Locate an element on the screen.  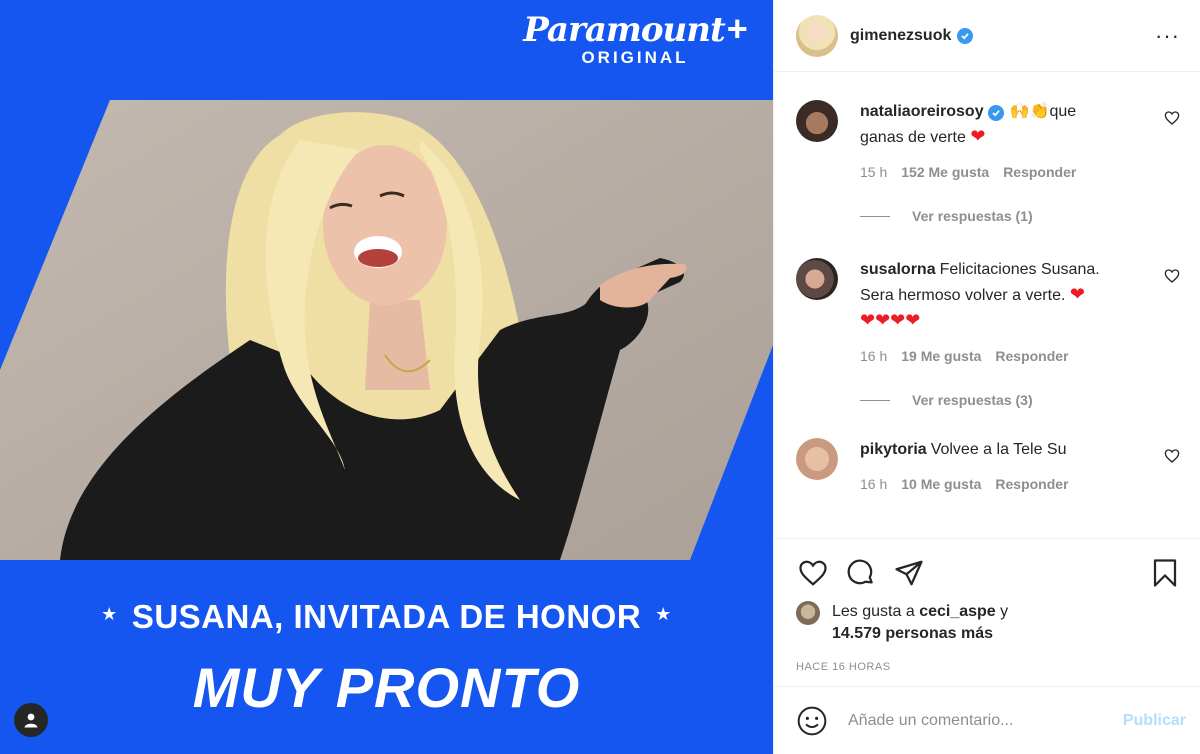
publish-button: Publicar is located at coordinates (1154, 721).